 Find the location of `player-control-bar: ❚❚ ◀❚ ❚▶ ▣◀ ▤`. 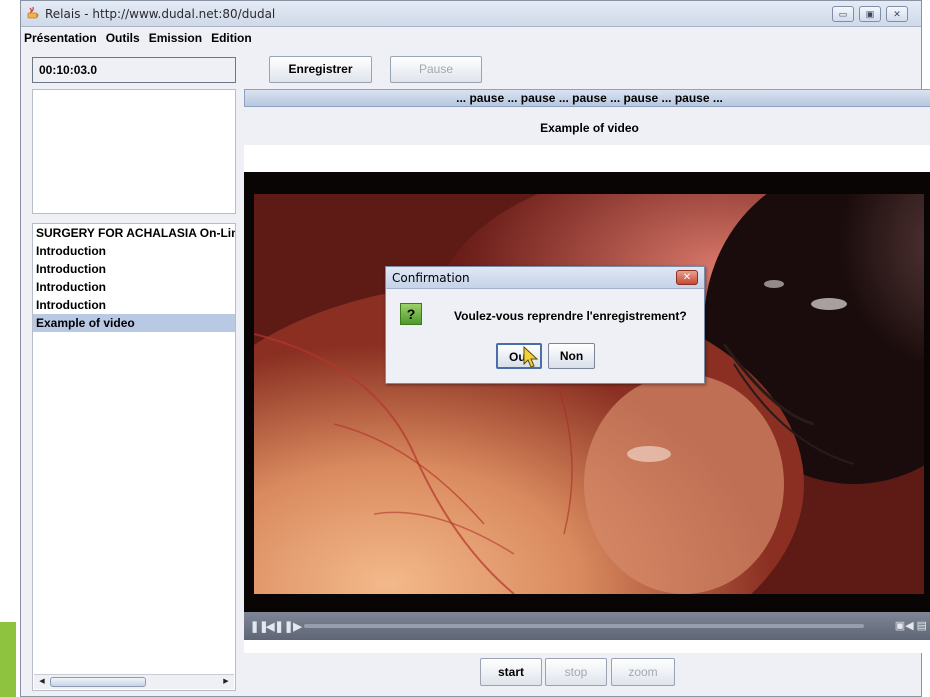

player-control-bar: ❚❚ ◀❚ ❚▶ ▣◀ ▤ is located at coordinates (587, 626).